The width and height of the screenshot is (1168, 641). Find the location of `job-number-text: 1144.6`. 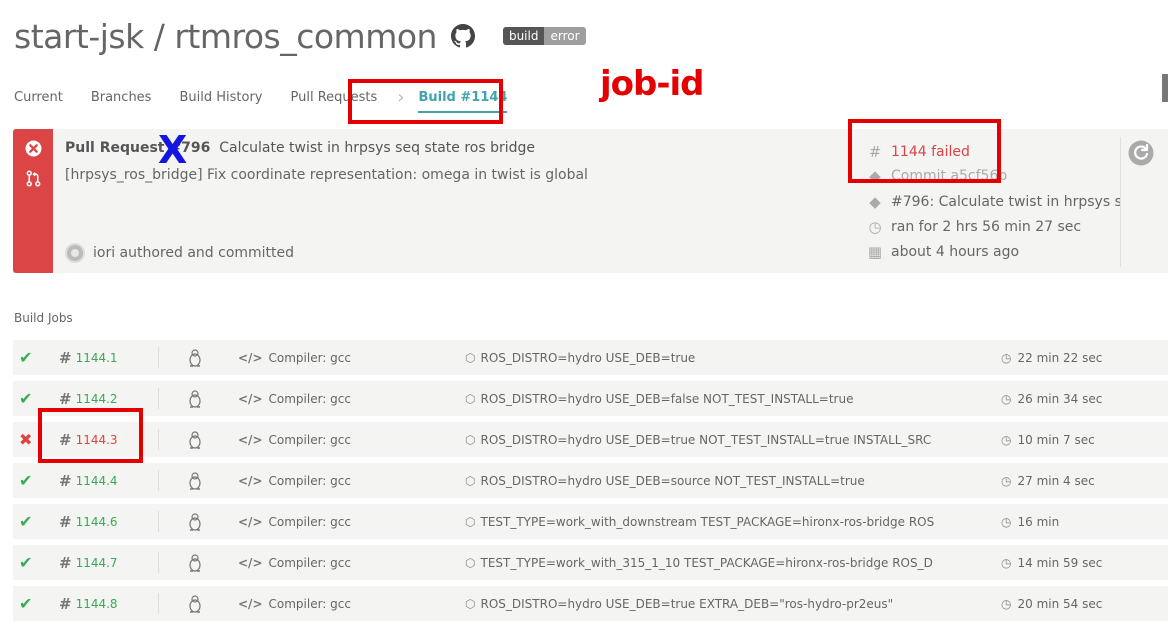

job-number-text: 1144.6 is located at coordinates (97, 522).